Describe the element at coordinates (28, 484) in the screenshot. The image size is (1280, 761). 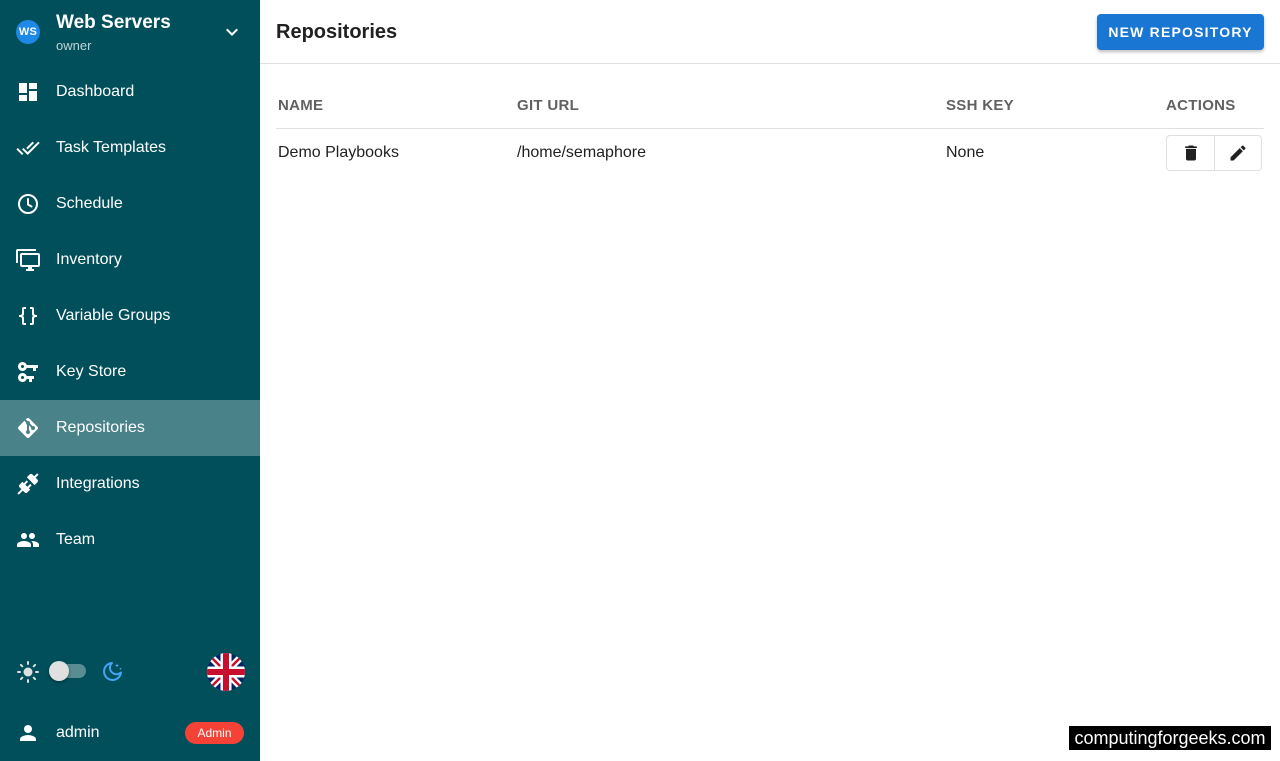
I see `connection-icon` at that location.